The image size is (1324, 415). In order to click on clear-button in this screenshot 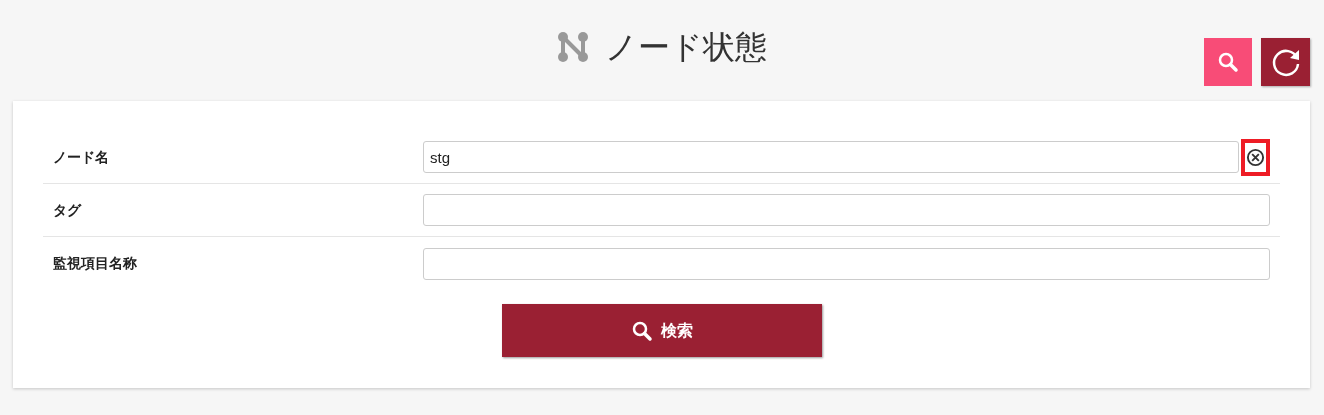, I will do `click(1255, 157)`.